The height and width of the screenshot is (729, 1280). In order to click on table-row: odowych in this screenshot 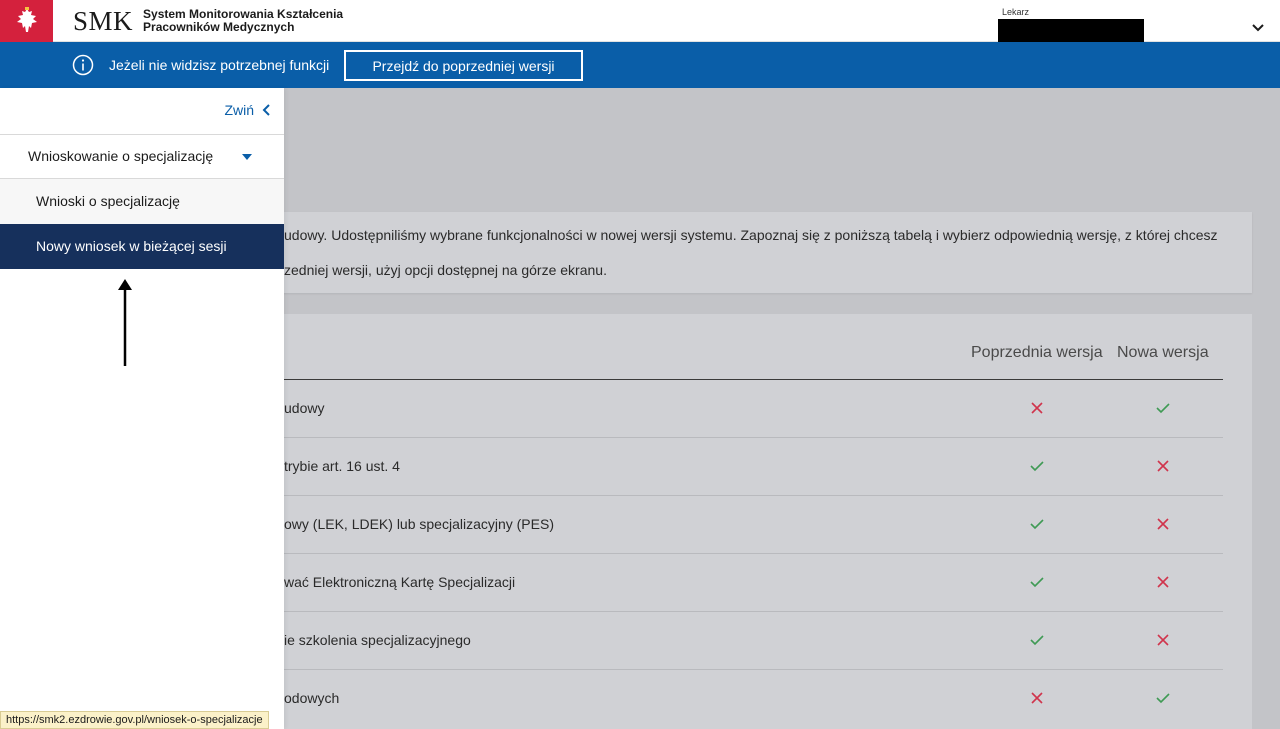, I will do `click(753, 699)`.